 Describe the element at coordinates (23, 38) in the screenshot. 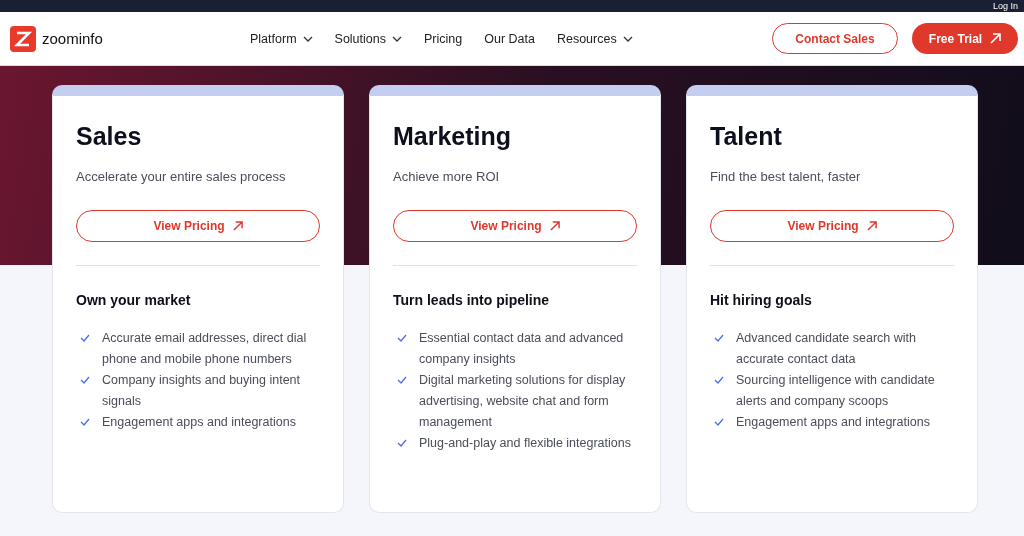

I see `logo-icon` at that location.